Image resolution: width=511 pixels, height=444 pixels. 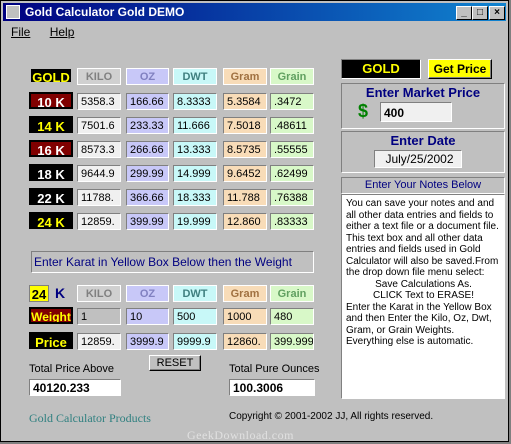 I want to click on value-dwt: 18.333, so click(x=195, y=197).